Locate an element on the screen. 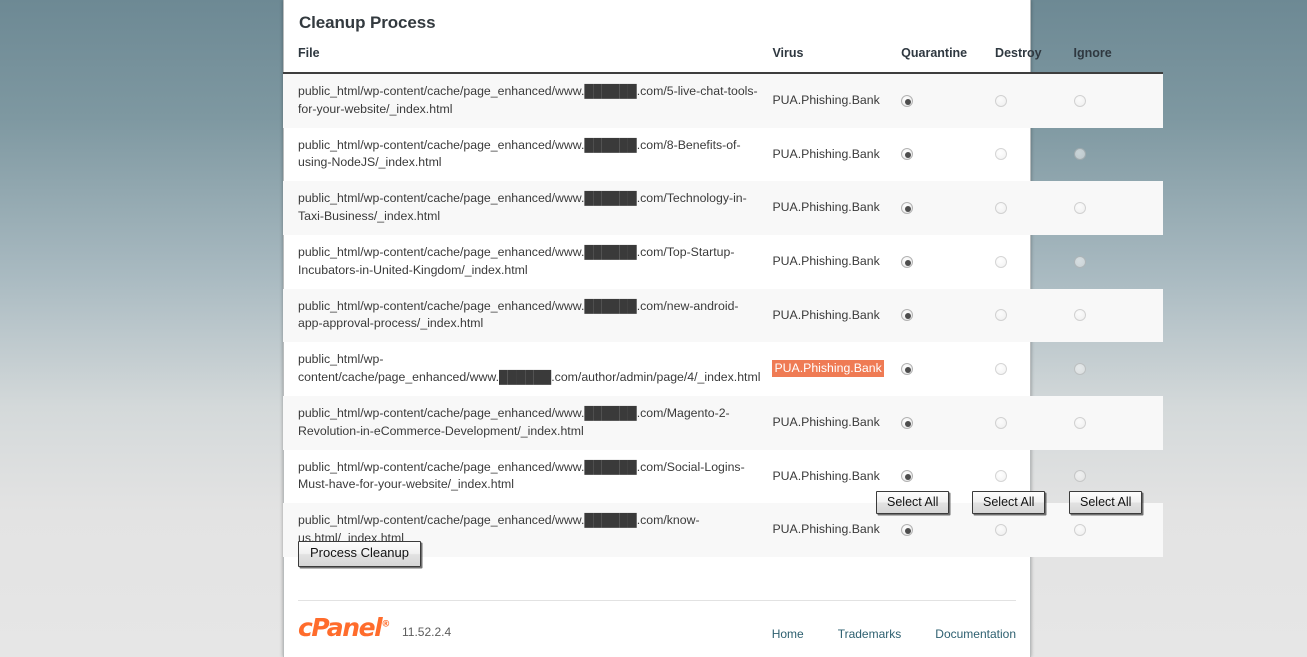 Image resolution: width=1307 pixels, height=657 pixels. cpanel-version: 11.52.2.4 is located at coordinates (427, 632).